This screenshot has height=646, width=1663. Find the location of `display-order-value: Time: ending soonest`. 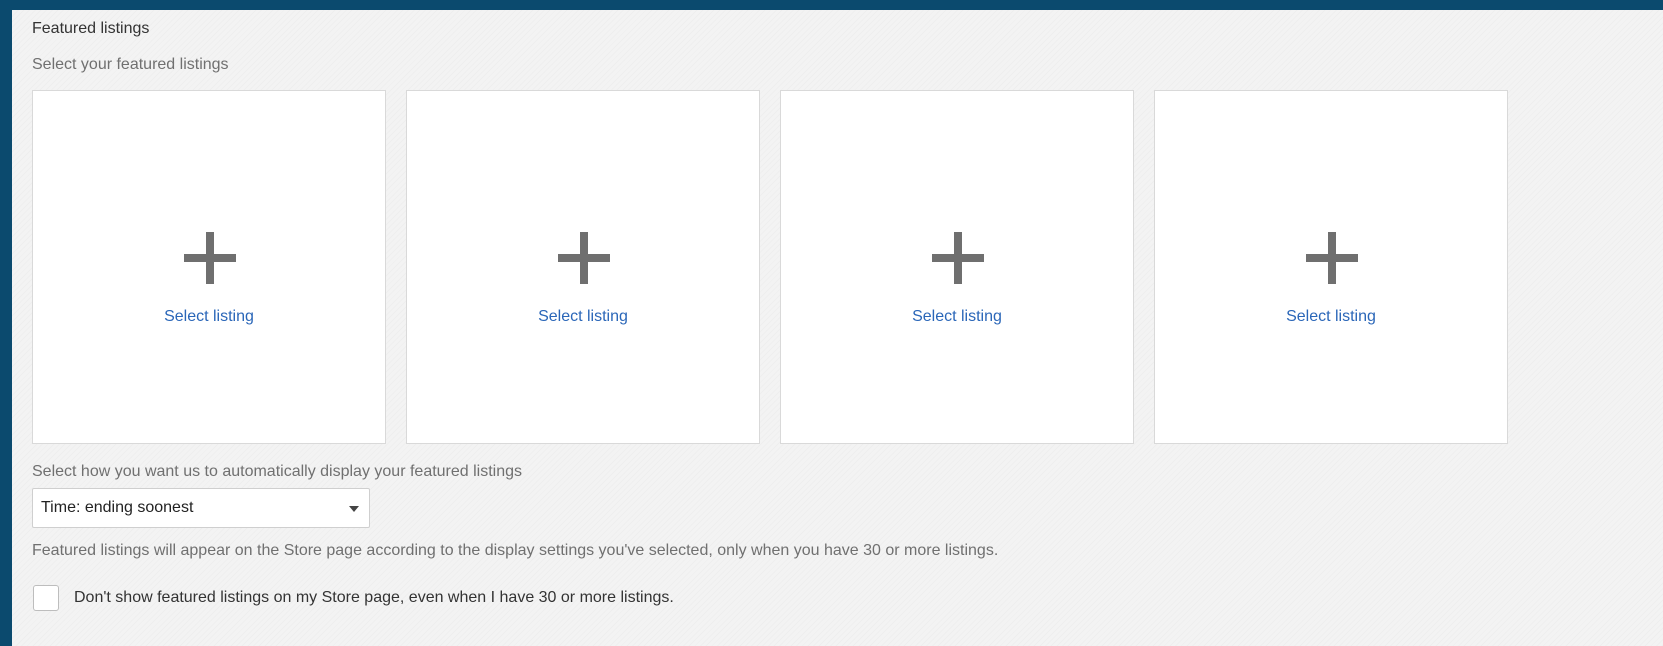

display-order-value: Time: ending soonest is located at coordinates (117, 507).